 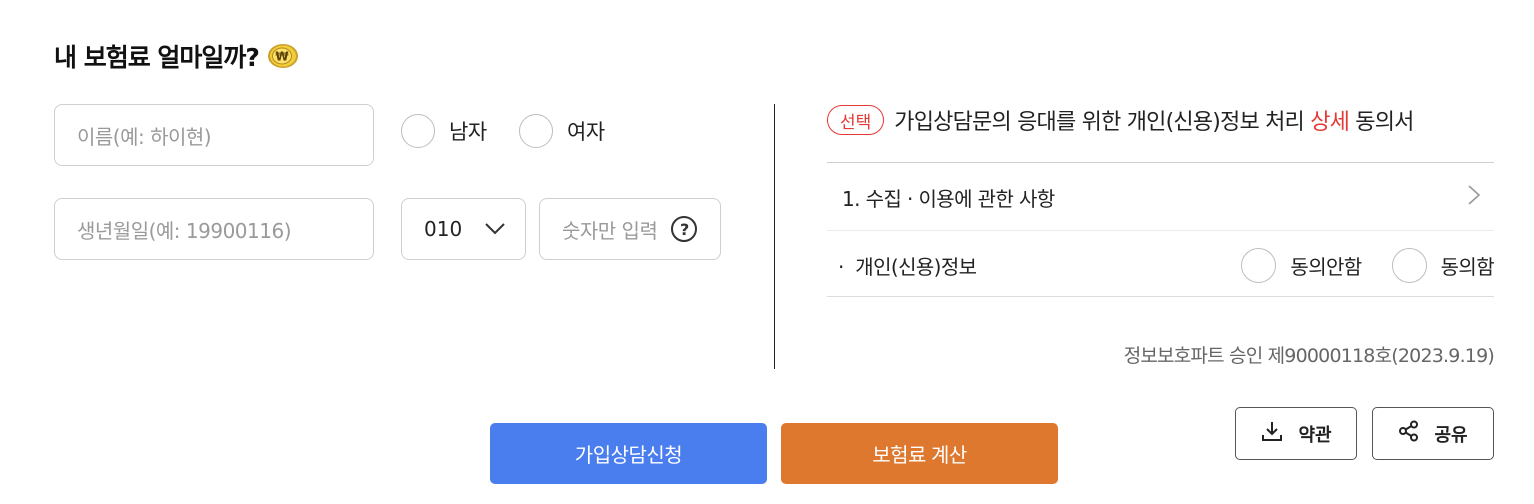 I want to click on consent-title-suffix: 동의서, so click(x=1381, y=122).